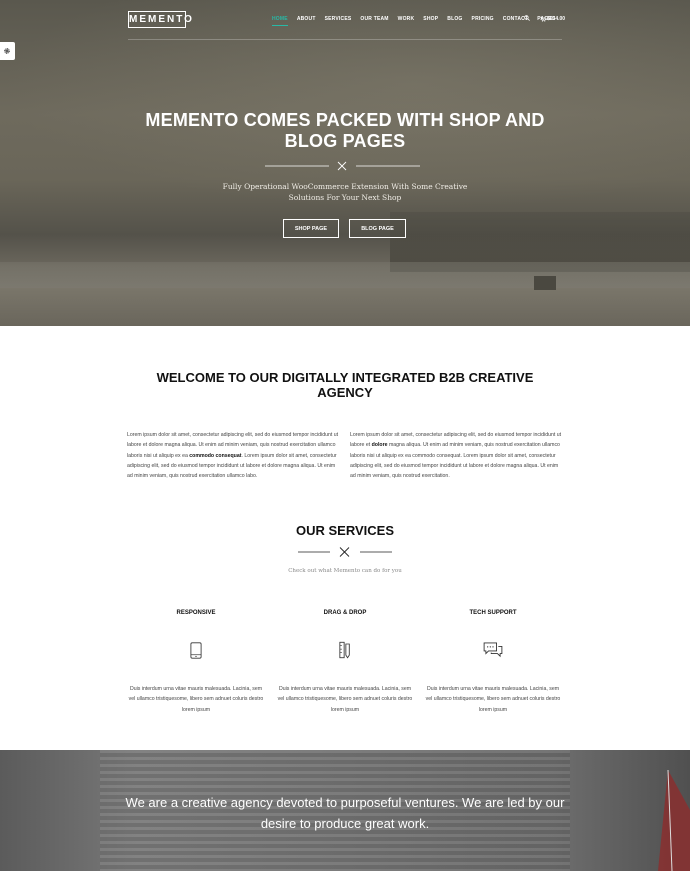  I want to click on nav-about: ABOUT, so click(306, 20).